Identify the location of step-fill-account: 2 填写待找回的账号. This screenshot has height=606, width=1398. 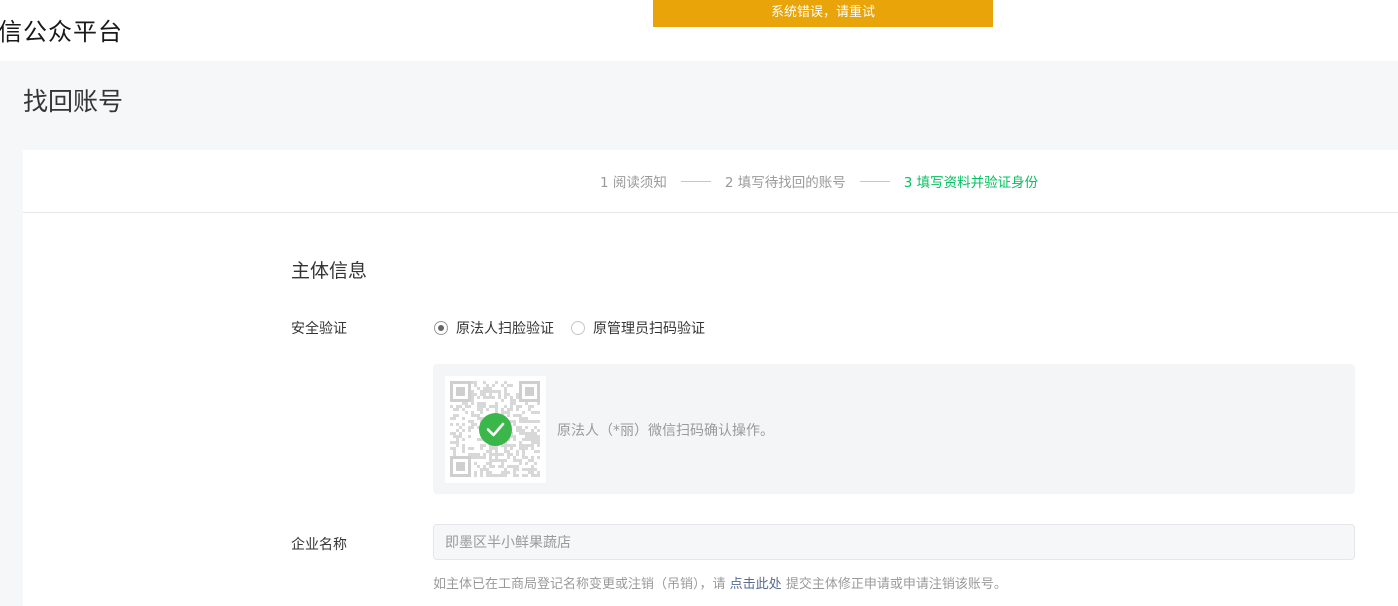
(785, 183).